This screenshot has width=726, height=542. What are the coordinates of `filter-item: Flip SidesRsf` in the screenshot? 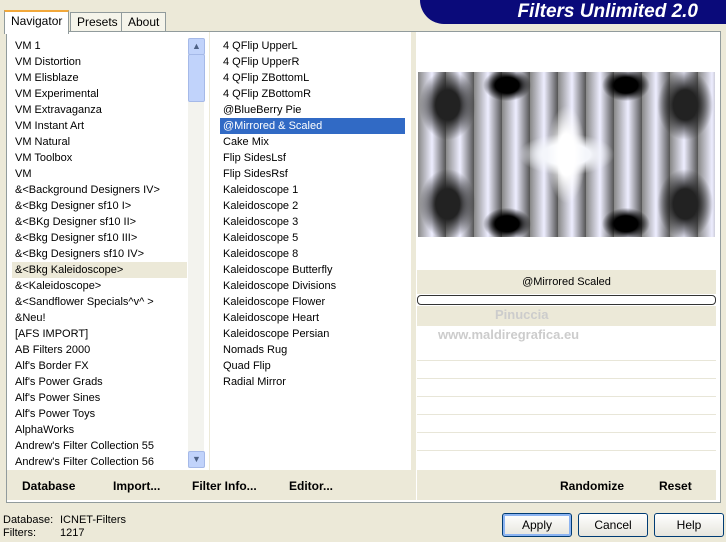 It's located at (312, 174).